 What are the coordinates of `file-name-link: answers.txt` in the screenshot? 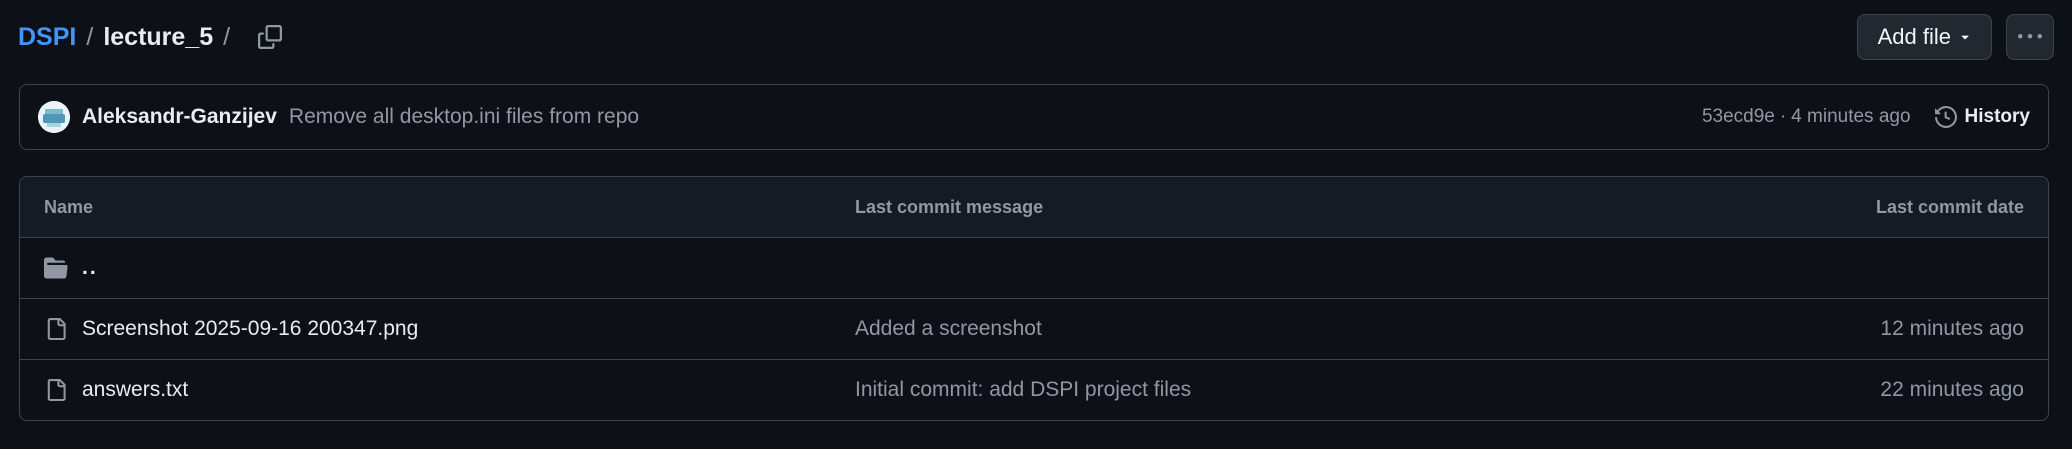 It's located at (135, 390).